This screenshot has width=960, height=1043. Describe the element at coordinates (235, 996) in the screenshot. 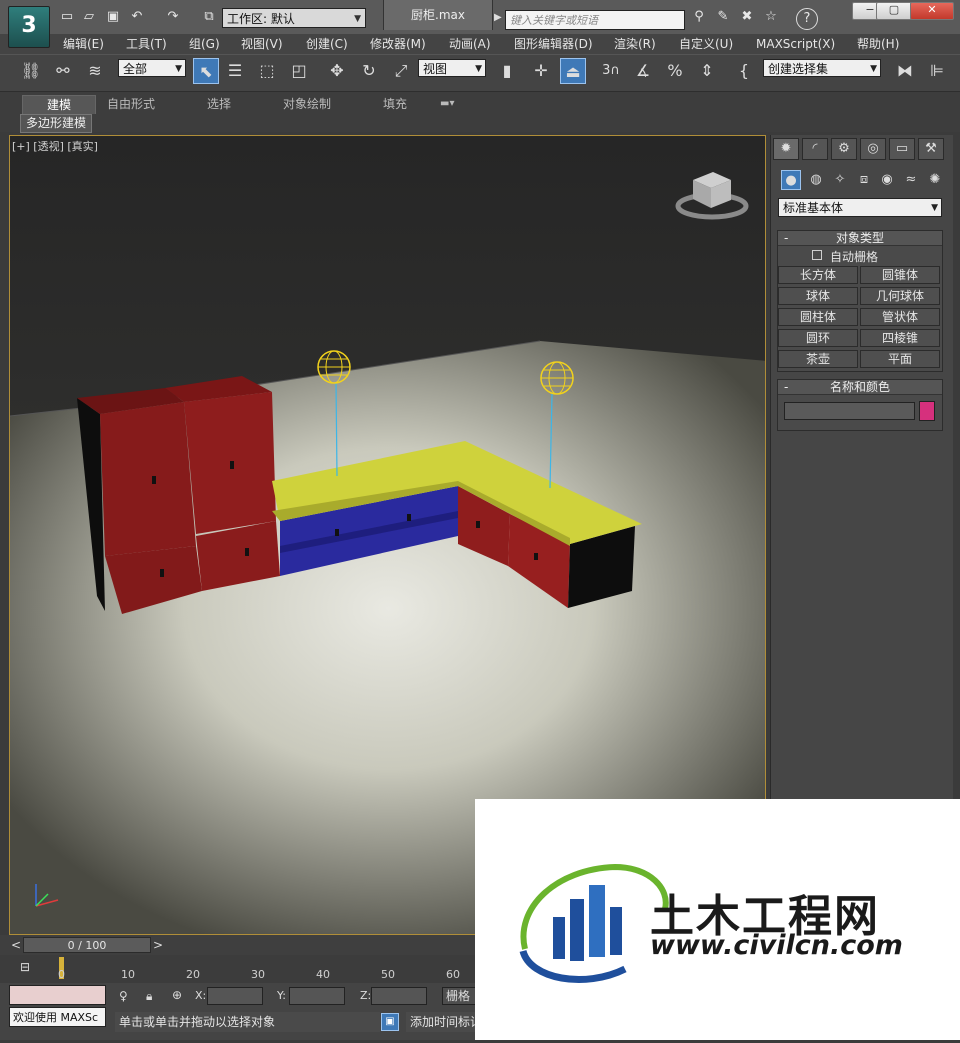

I see `x-coordinate-field` at that location.